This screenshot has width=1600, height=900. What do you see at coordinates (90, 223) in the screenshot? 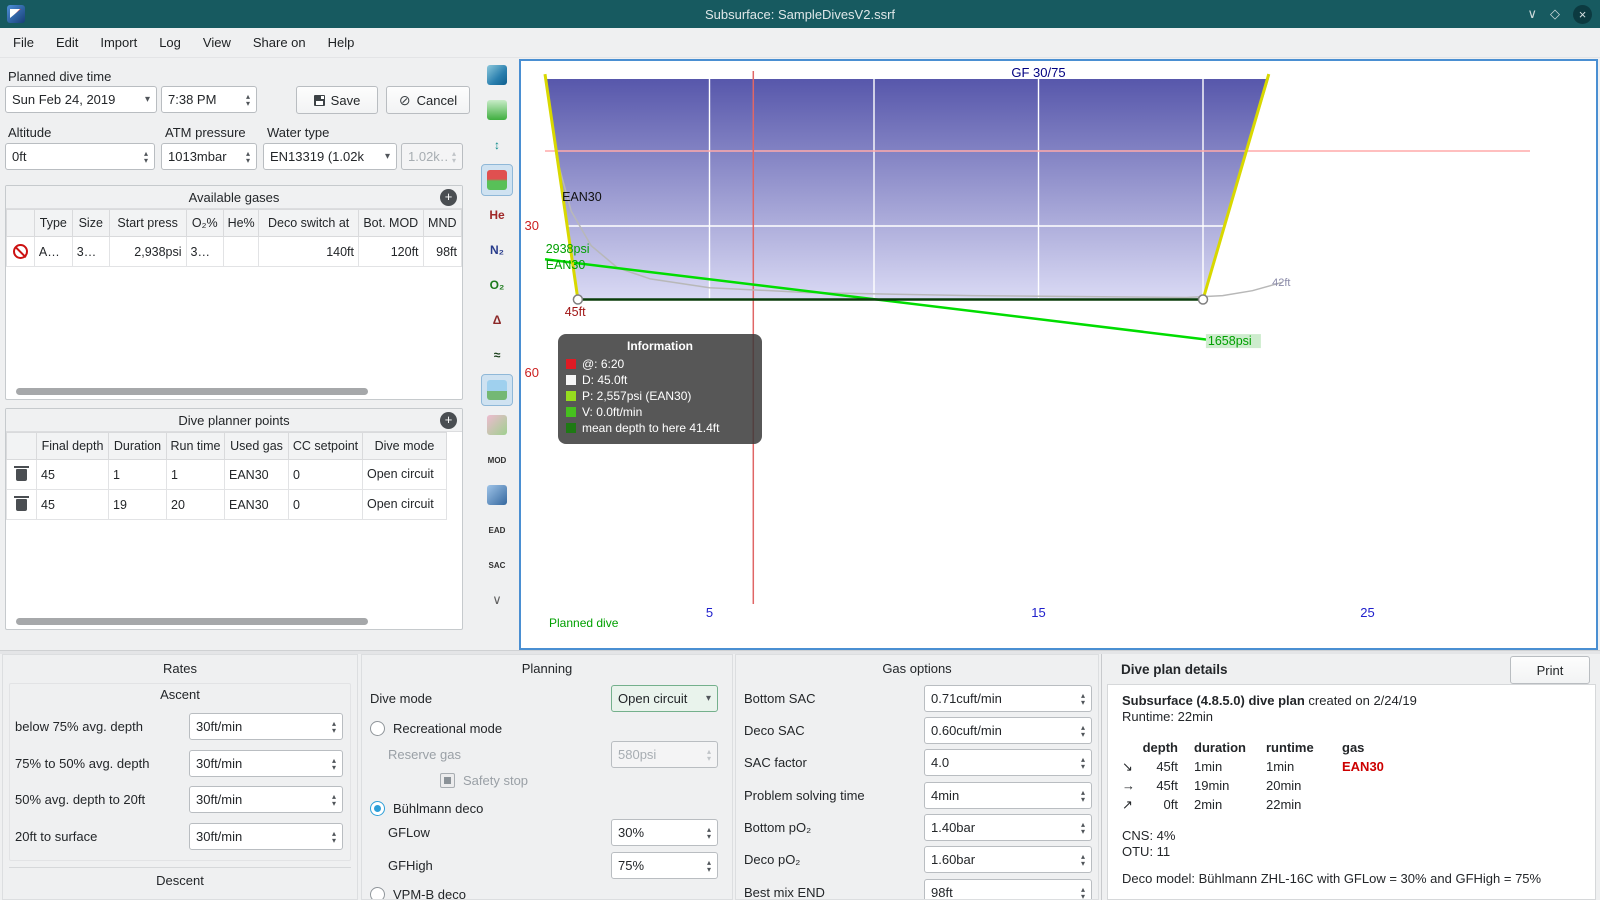
I see `column-header: Size` at bounding box center [90, 223].